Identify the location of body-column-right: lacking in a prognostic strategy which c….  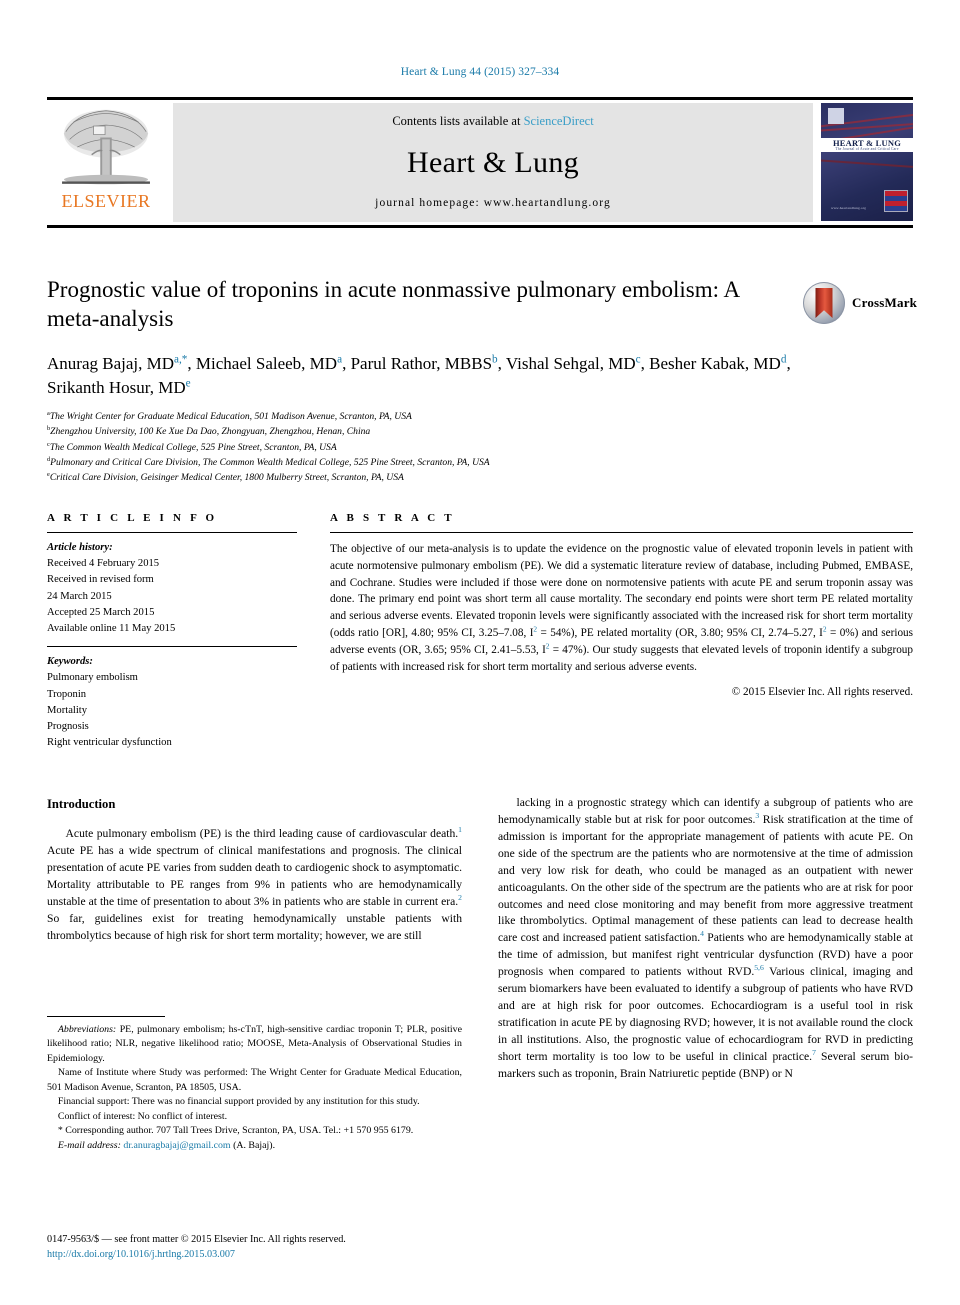
(705, 939).